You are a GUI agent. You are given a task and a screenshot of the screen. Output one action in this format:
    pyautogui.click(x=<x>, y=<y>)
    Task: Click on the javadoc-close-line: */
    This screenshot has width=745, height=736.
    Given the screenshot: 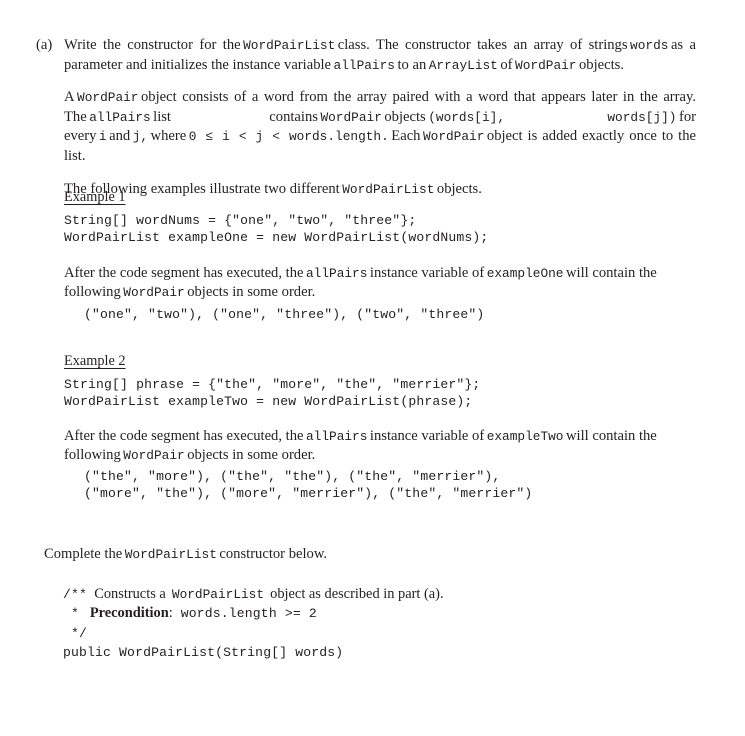 What is the action you would take?
    pyautogui.click(x=373, y=633)
    